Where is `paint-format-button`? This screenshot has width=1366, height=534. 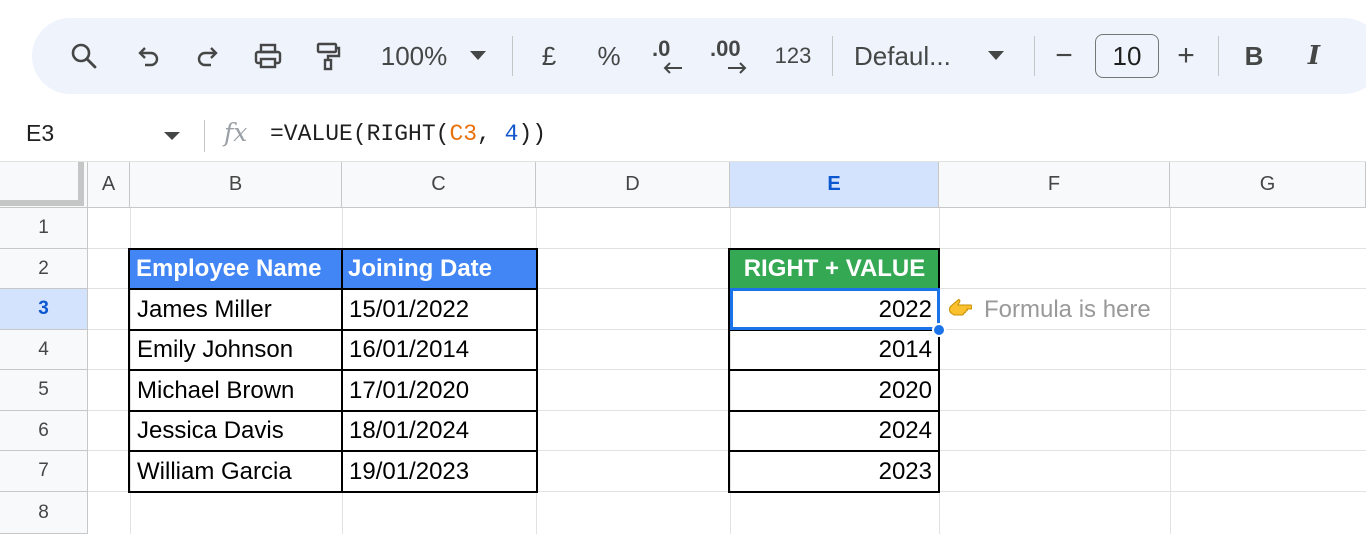 paint-format-button is located at coordinates (328, 56).